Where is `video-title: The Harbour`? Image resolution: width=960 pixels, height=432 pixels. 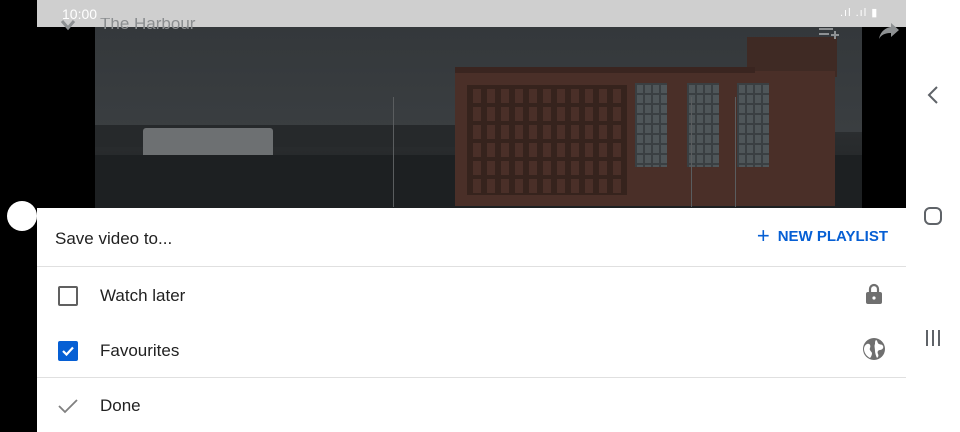
video-title: The Harbour is located at coordinates (148, 23).